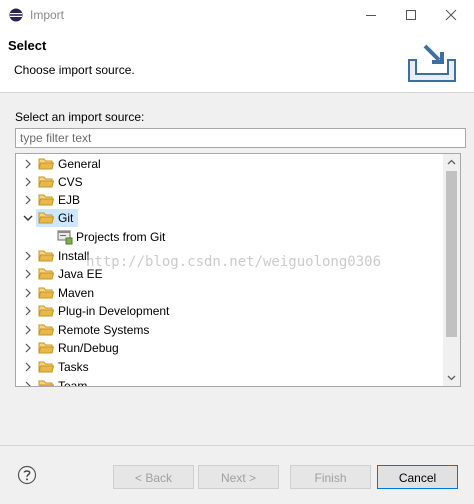  What do you see at coordinates (228, 164) in the screenshot?
I see `tree-item-general: General` at bounding box center [228, 164].